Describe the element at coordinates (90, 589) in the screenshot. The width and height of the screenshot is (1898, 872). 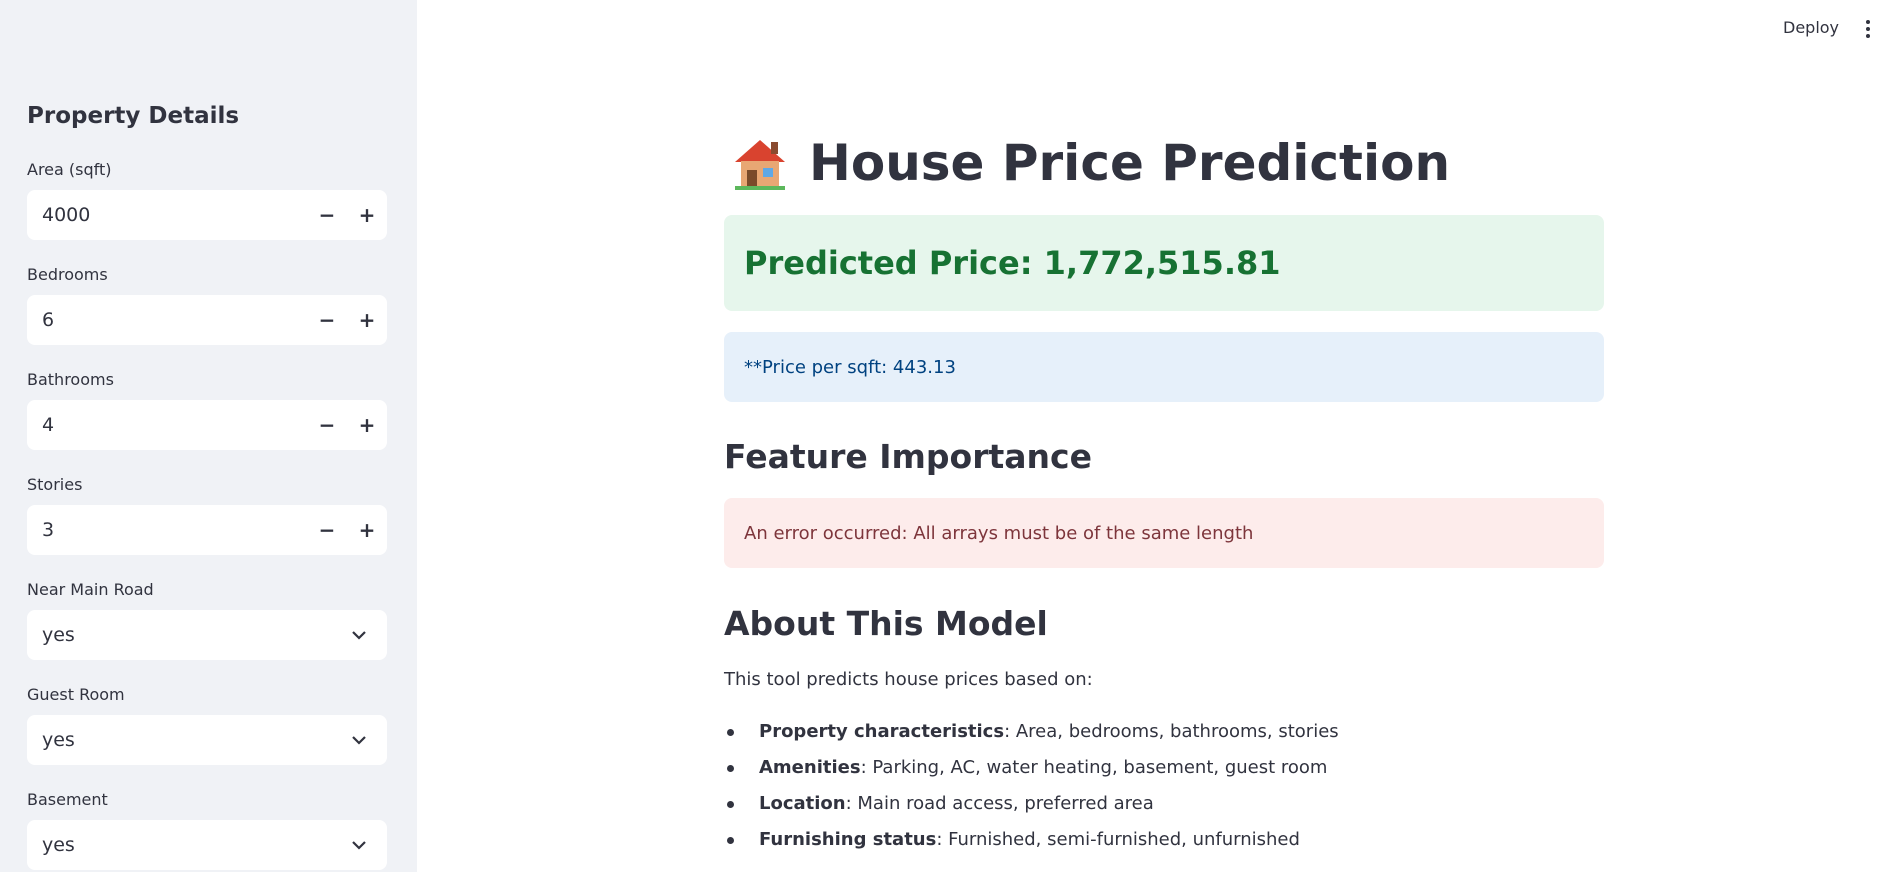
I see `main-road-label: Near Main Road` at that location.